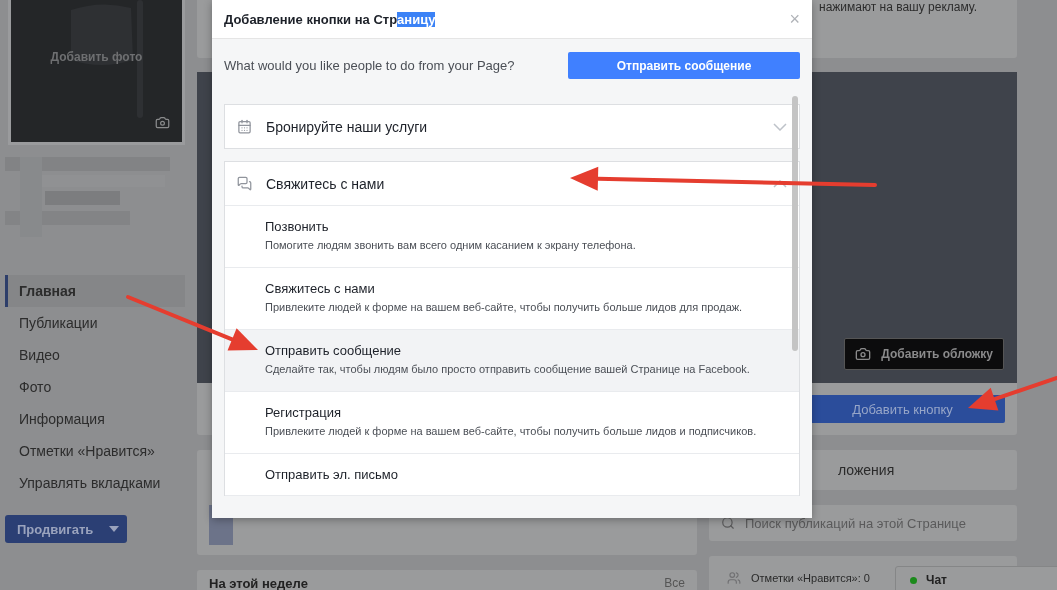 The height and width of the screenshot is (590, 1057). I want to click on nav-item: Публикации, so click(95, 323).